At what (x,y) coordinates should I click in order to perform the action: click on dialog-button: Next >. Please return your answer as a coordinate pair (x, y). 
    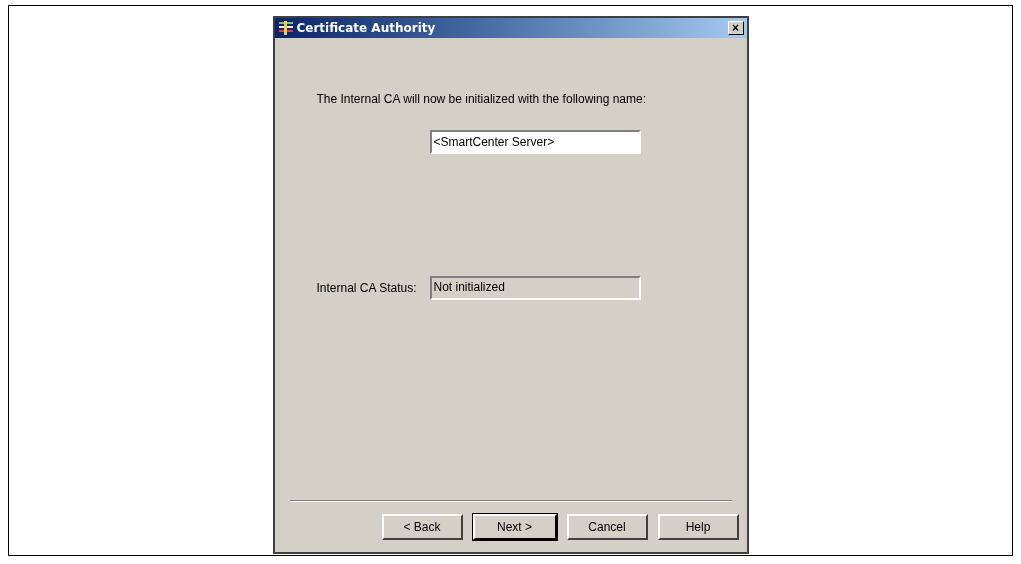
    Looking at the image, I should click on (514, 527).